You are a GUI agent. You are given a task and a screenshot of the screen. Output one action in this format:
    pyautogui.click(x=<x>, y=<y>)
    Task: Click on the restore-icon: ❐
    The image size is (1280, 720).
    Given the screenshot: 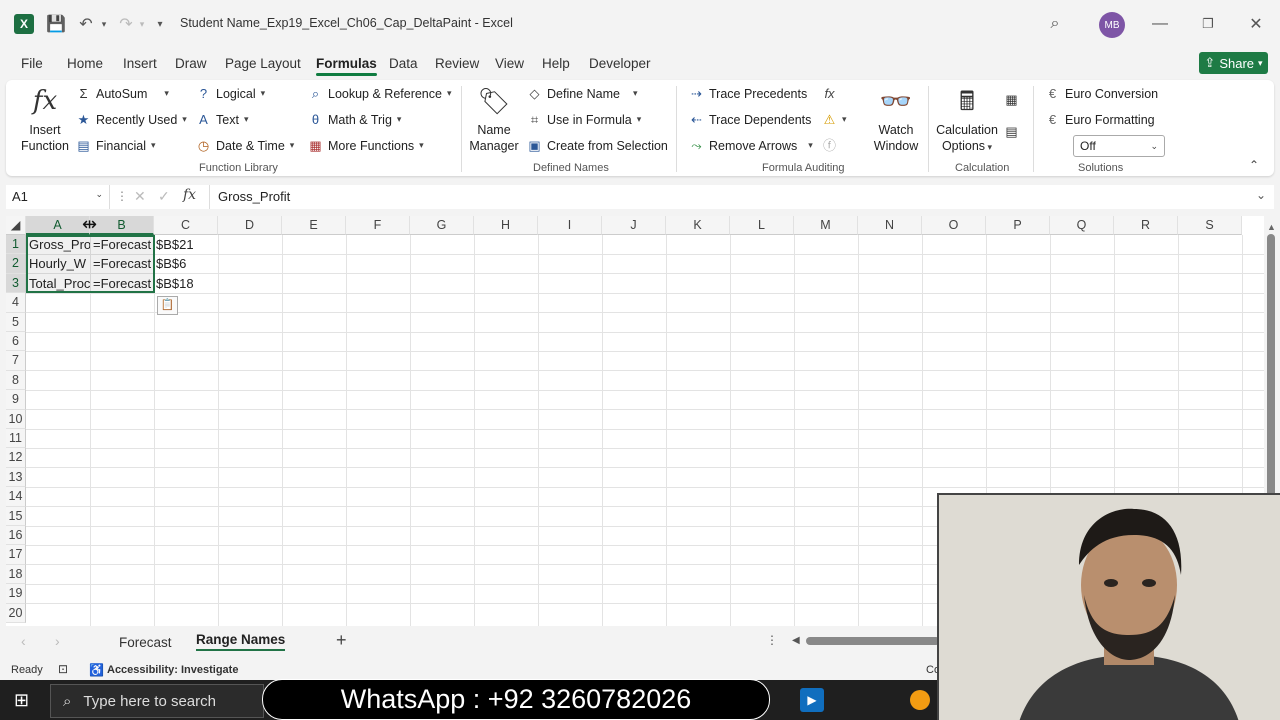 What is the action you would take?
    pyautogui.click(x=1208, y=24)
    